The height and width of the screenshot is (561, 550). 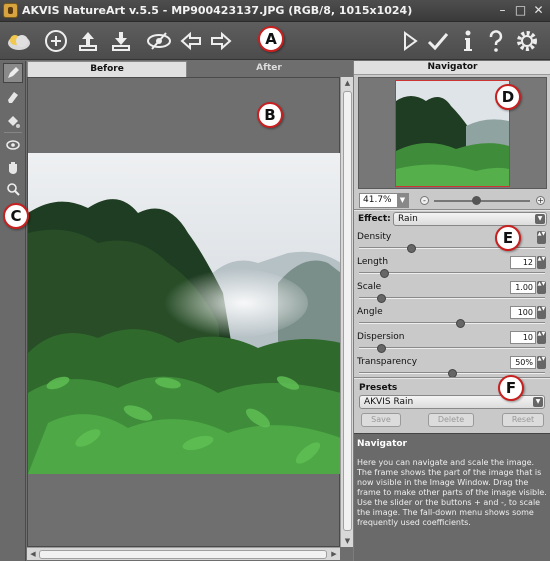 What do you see at coordinates (370, 312) in the screenshot?
I see `param-label: Angle` at bounding box center [370, 312].